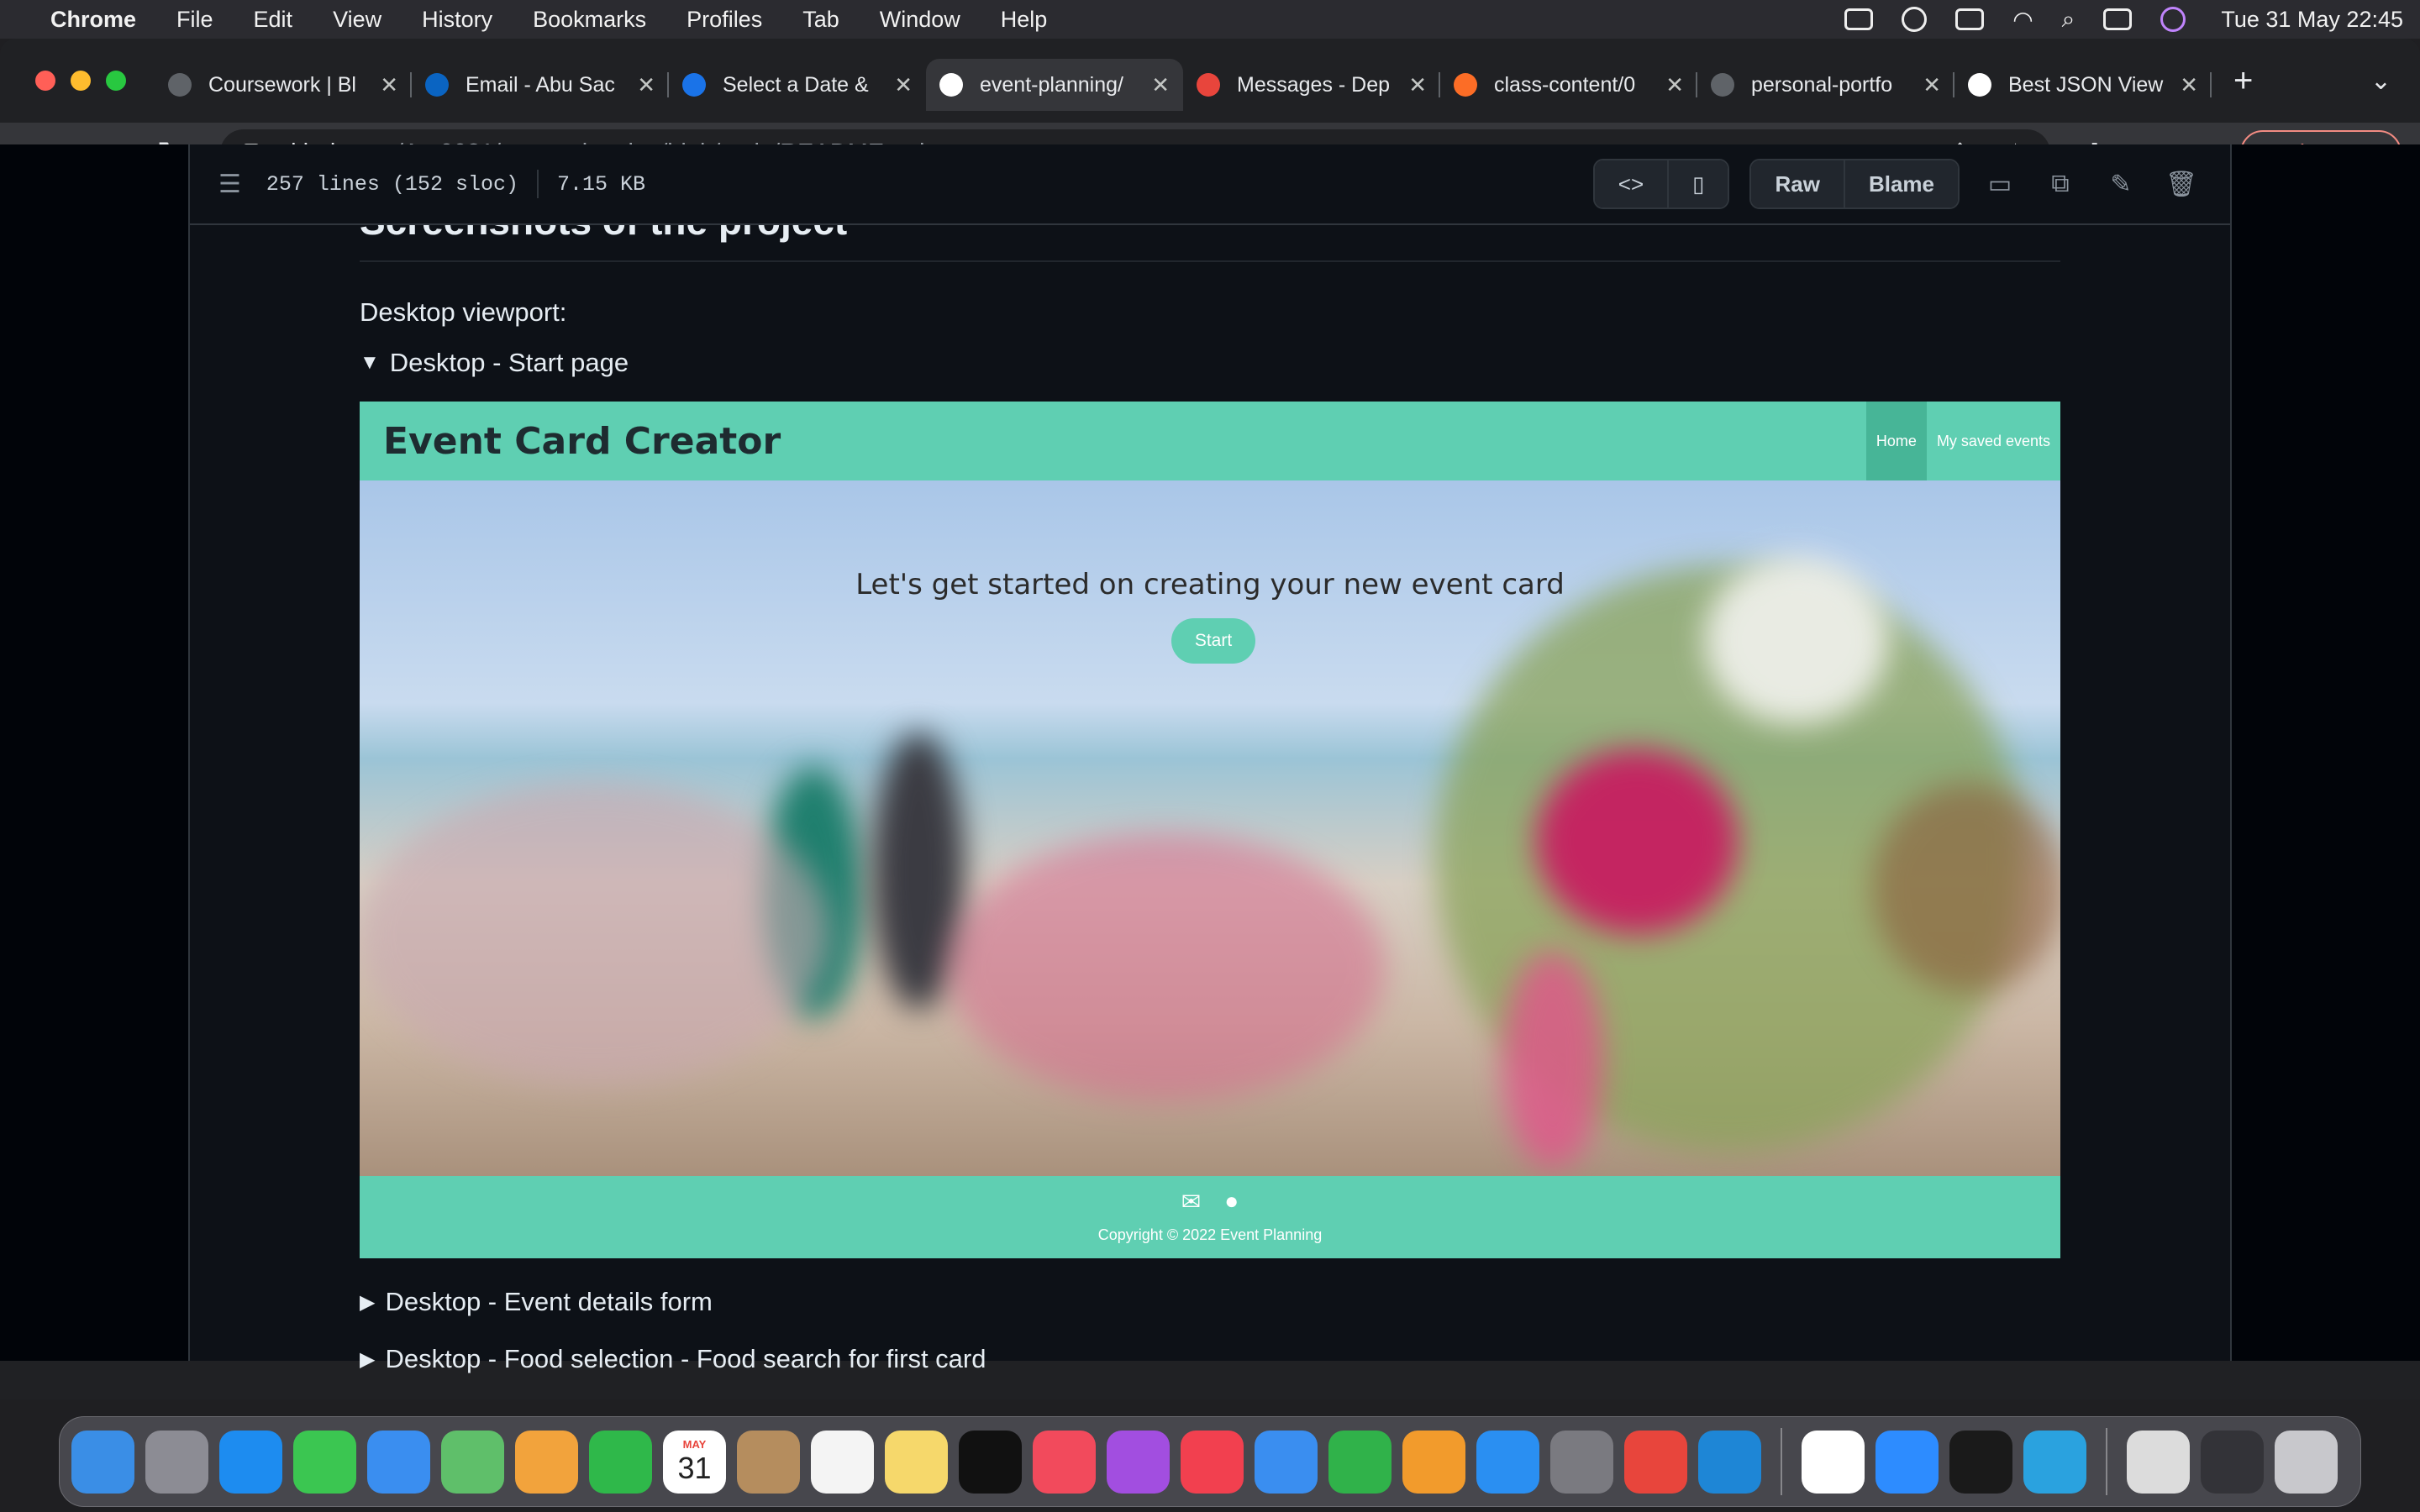  What do you see at coordinates (357, 20) in the screenshot?
I see `menu-view: View` at bounding box center [357, 20].